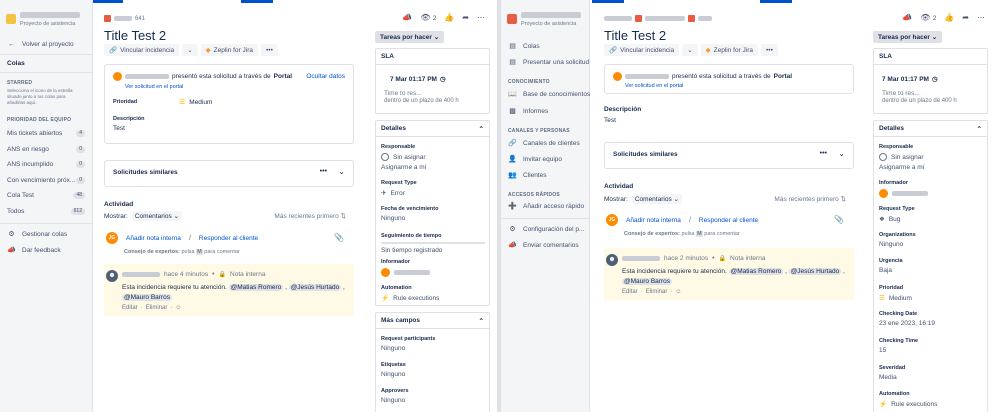  What do you see at coordinates (442, 79) in the screenshot?
I see `clock-icon: ◷` at bounding box center [442, 79].